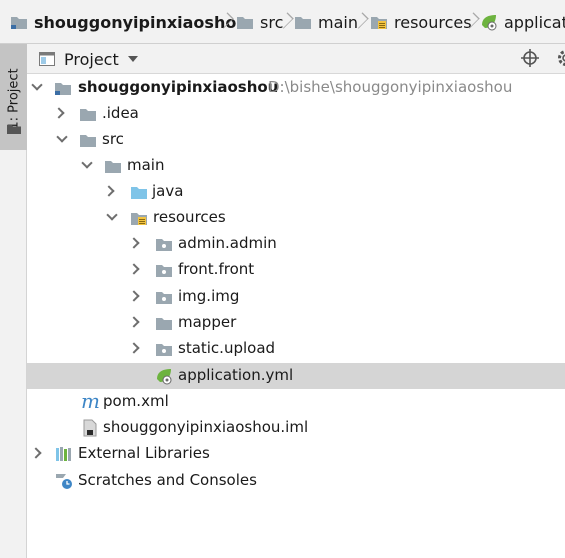 This screenshot has width=565, height=558. Describe the element at coordinates (296, 192) in the screenshot. I see `tree-row-java: java` at that location.